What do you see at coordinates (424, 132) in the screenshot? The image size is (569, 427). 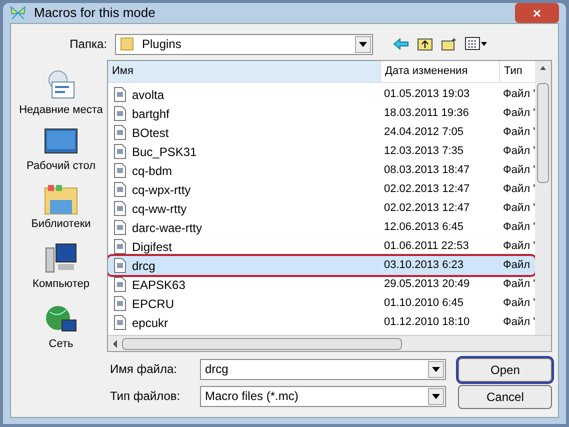 I see `file-date: 24.04.2012 7:05` at bounding box center [424, 132].